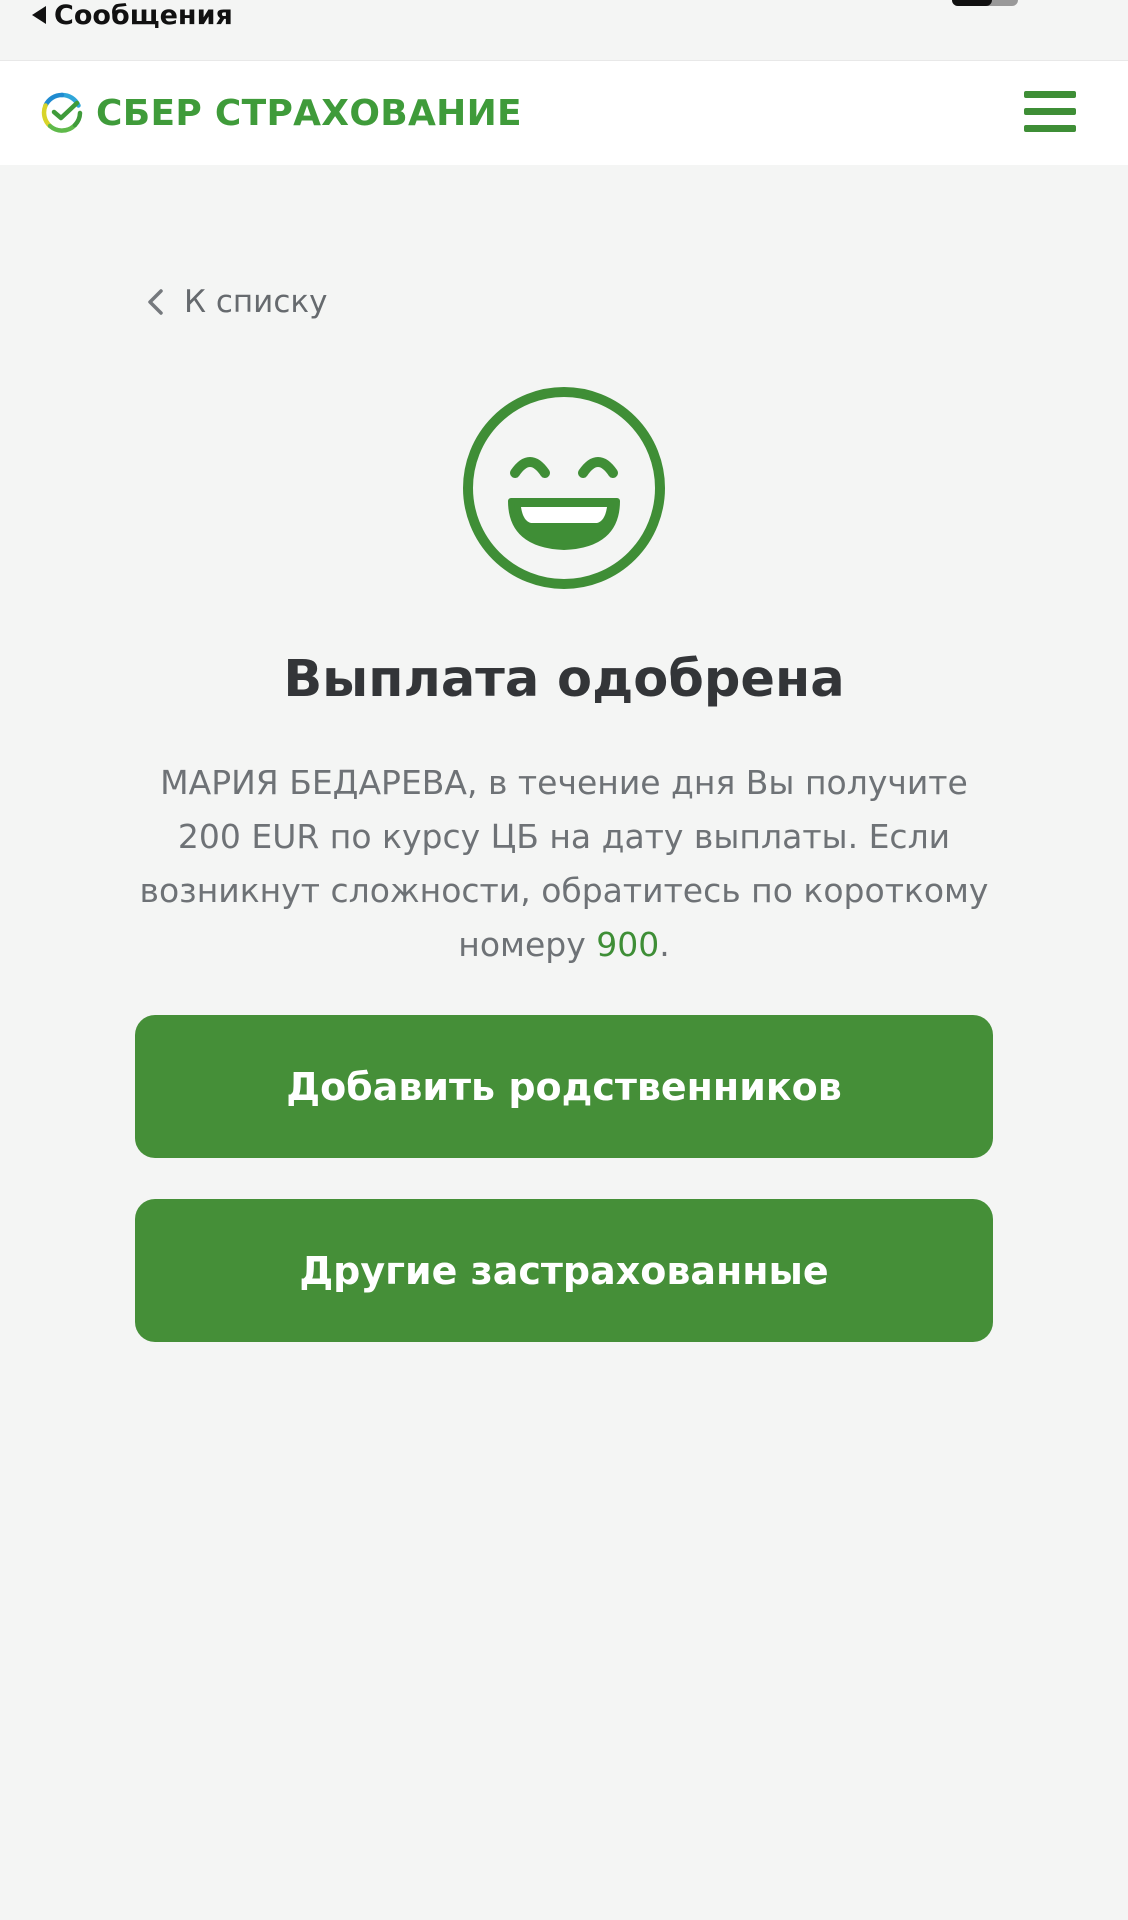 The width and height of the screenshot is (1128, 1920). I want to click on app-header: СБЕР СТРАХОВАНИЕ, so click(564, 112).